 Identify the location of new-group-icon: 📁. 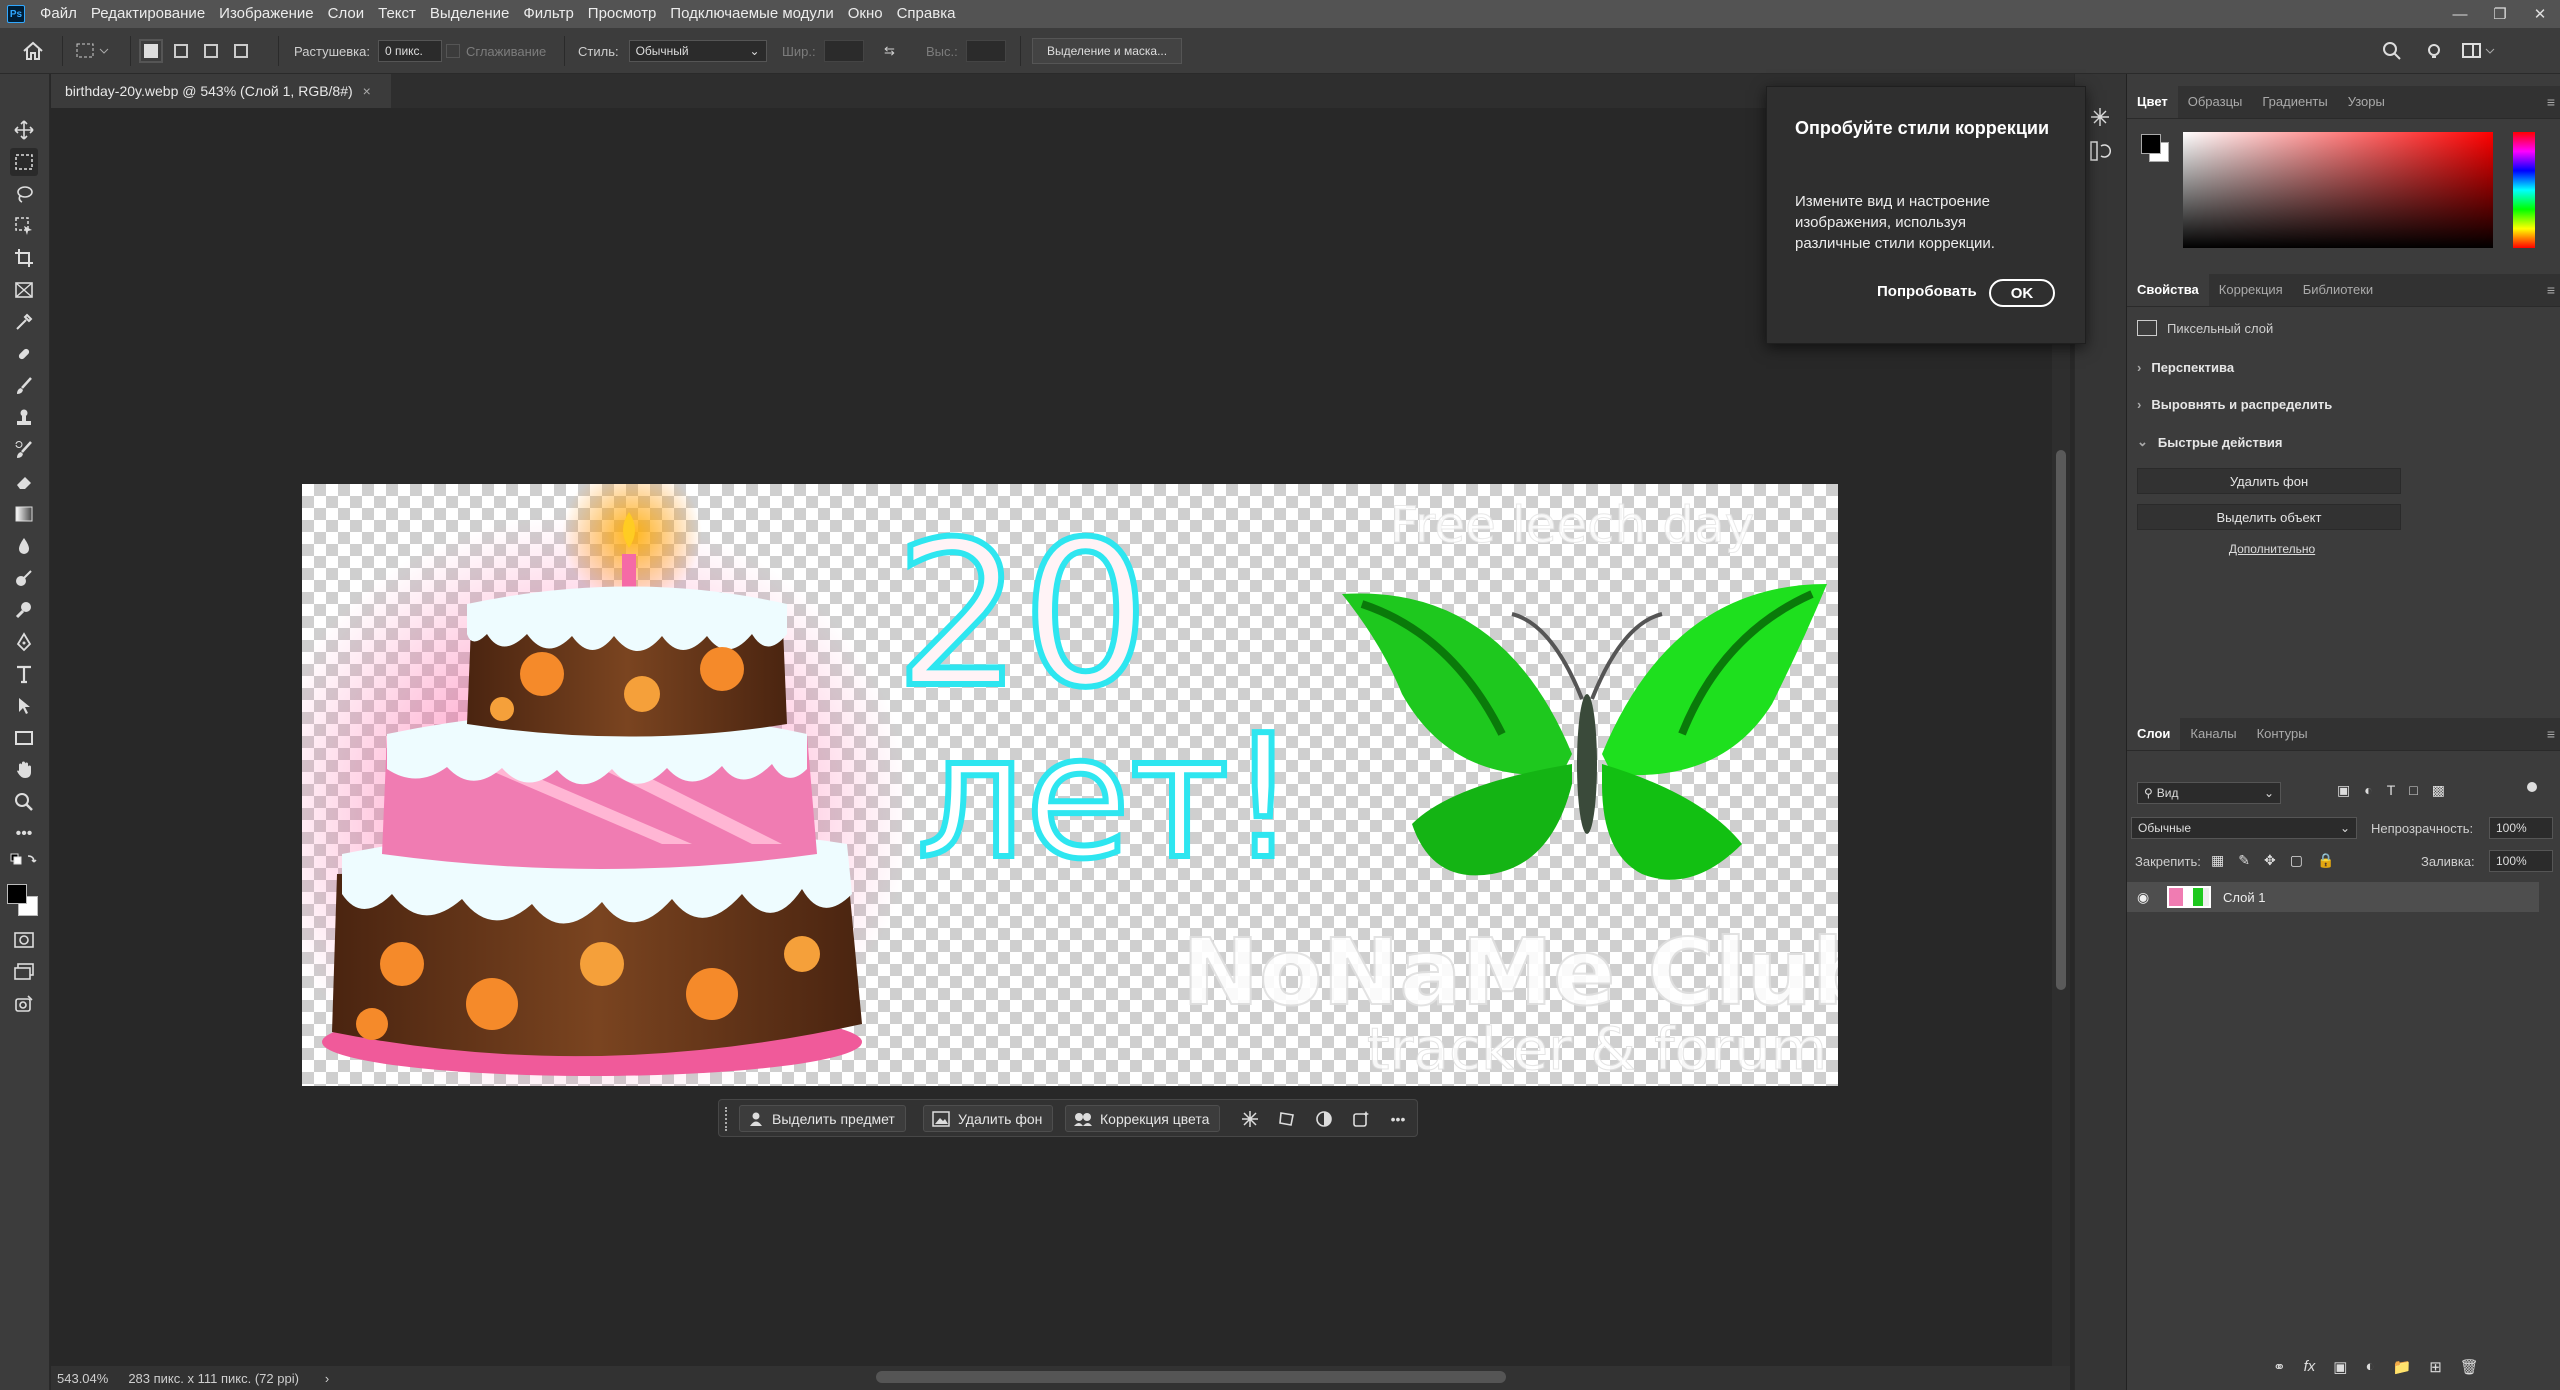
(2402, 1367).